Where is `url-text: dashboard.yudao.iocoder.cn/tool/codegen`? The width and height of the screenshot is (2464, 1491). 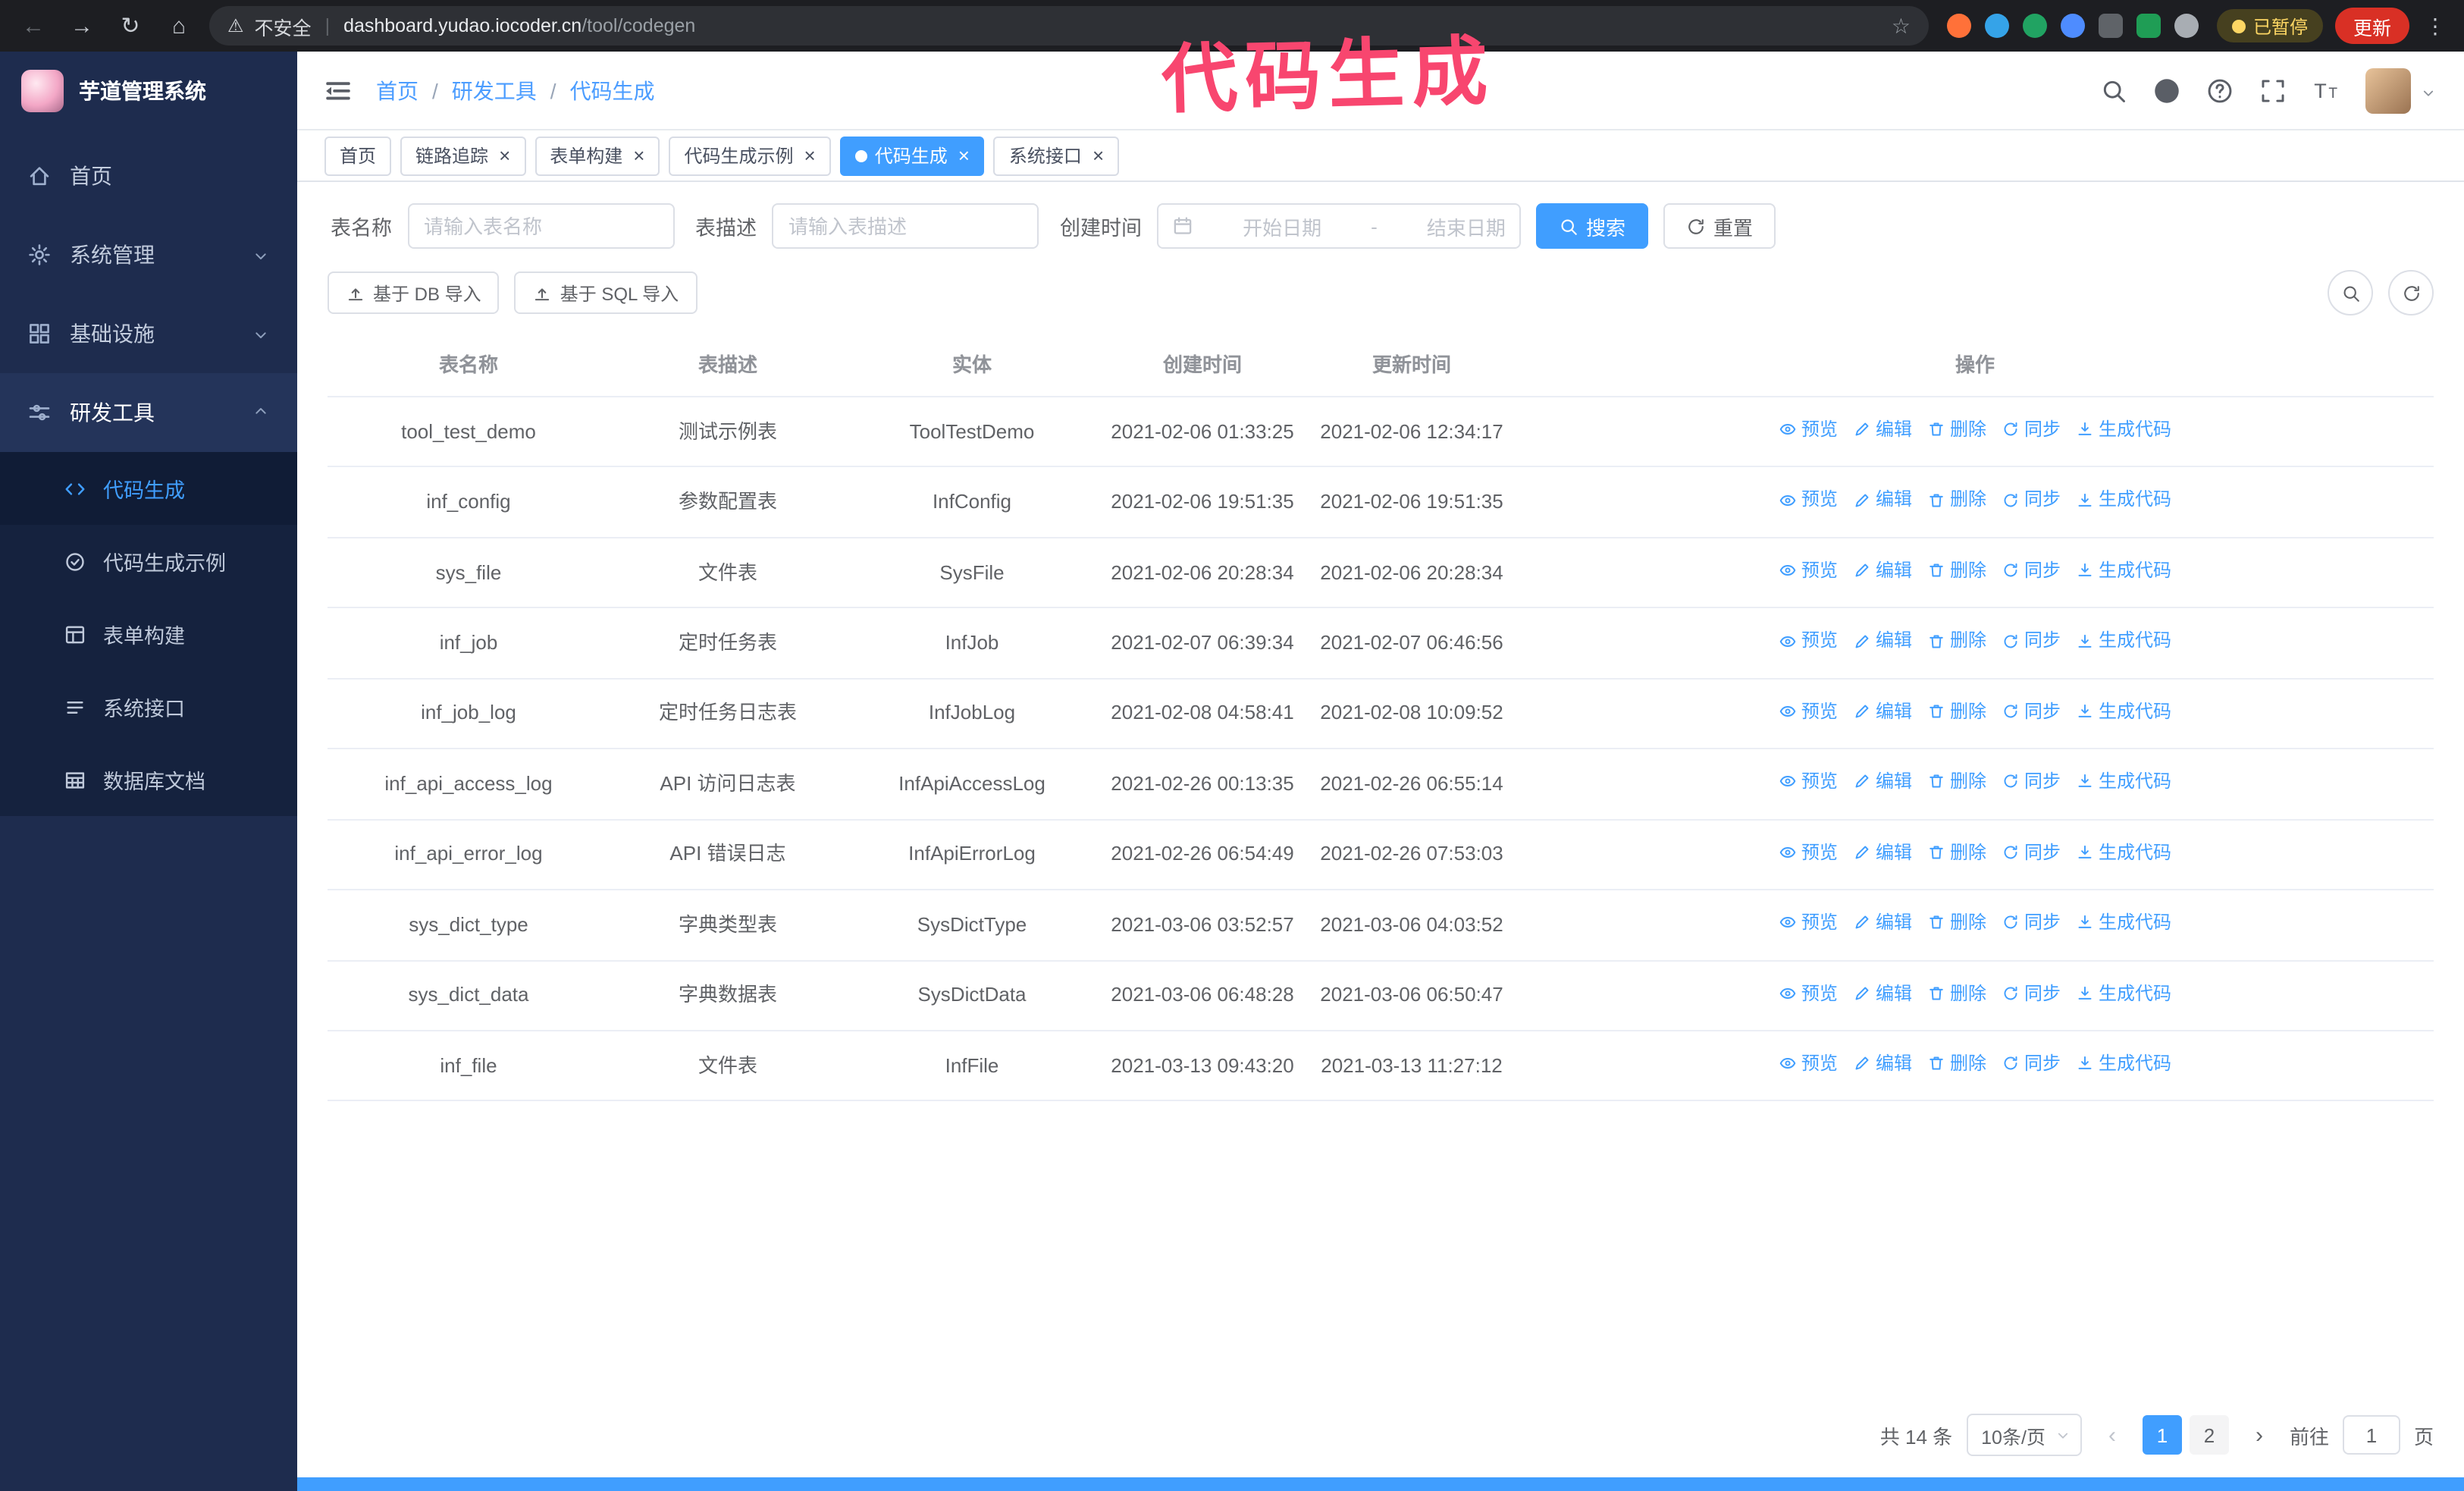 url-text: dashboard.yudao.iocoder.cn/tool/codegen is located at coordinates (519, 25).